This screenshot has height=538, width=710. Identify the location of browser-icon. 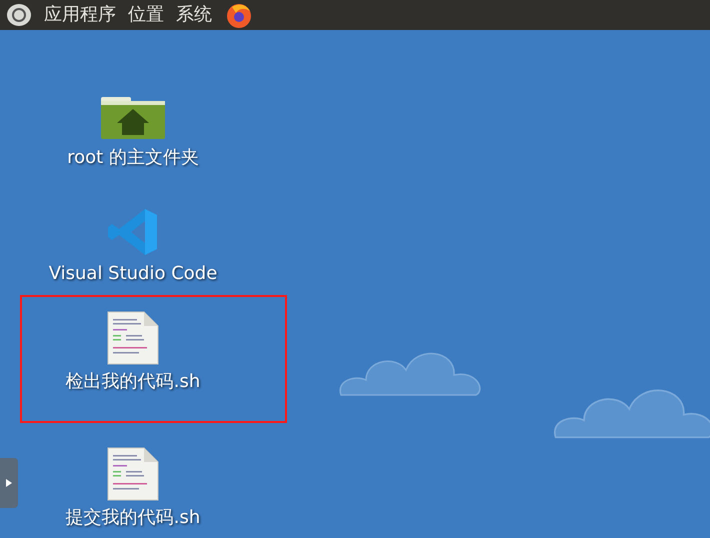
(239, 15).